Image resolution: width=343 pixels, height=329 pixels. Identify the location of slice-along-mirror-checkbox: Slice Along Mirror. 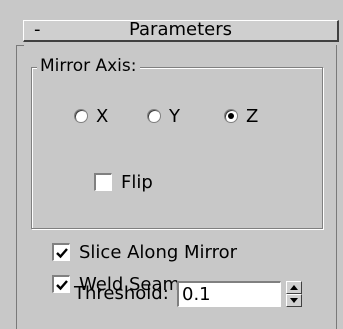
(144, 252).